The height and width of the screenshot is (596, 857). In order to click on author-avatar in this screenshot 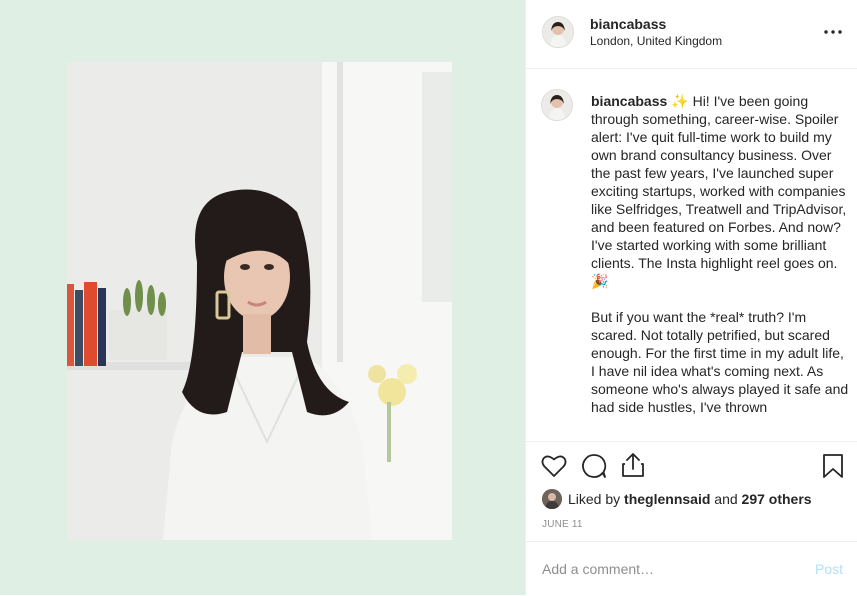, I will do `click(558, 32)`.